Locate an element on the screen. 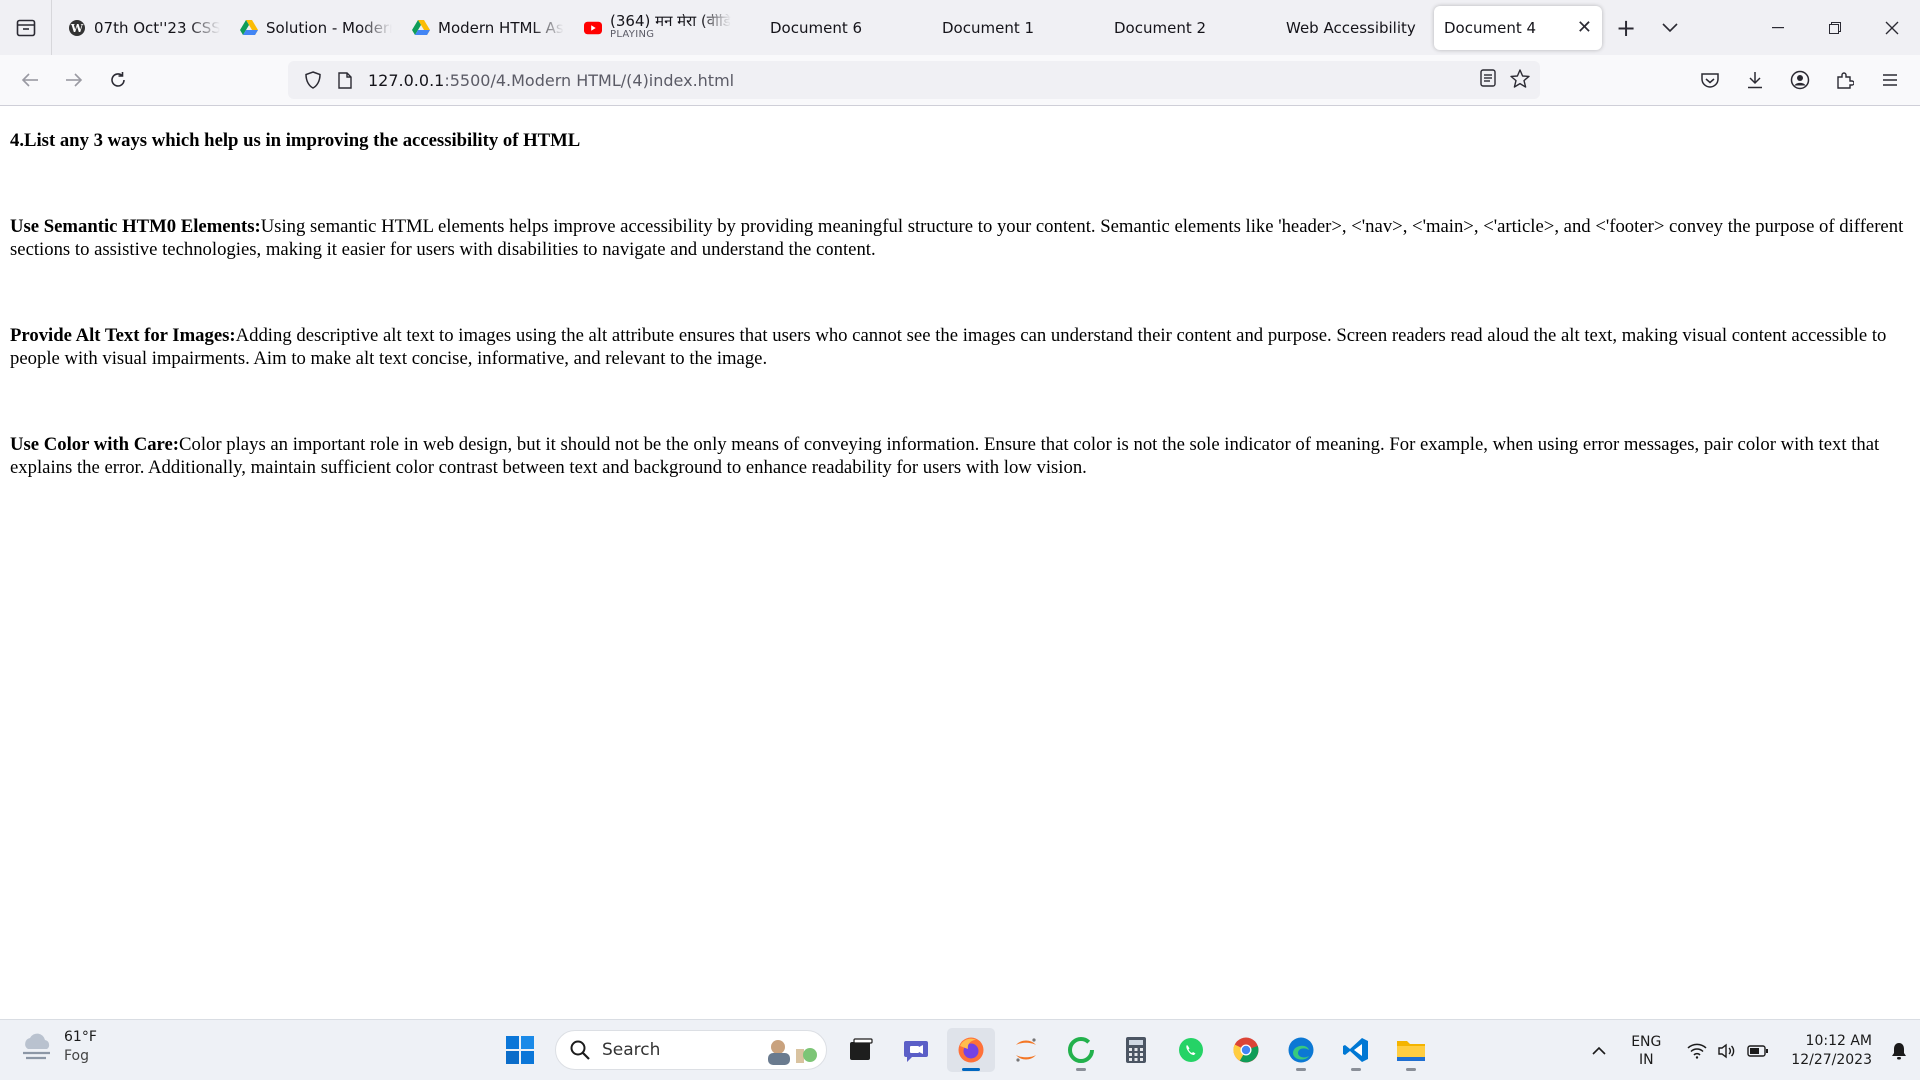  arrow-left-icon is located at coordinates (29, 80).